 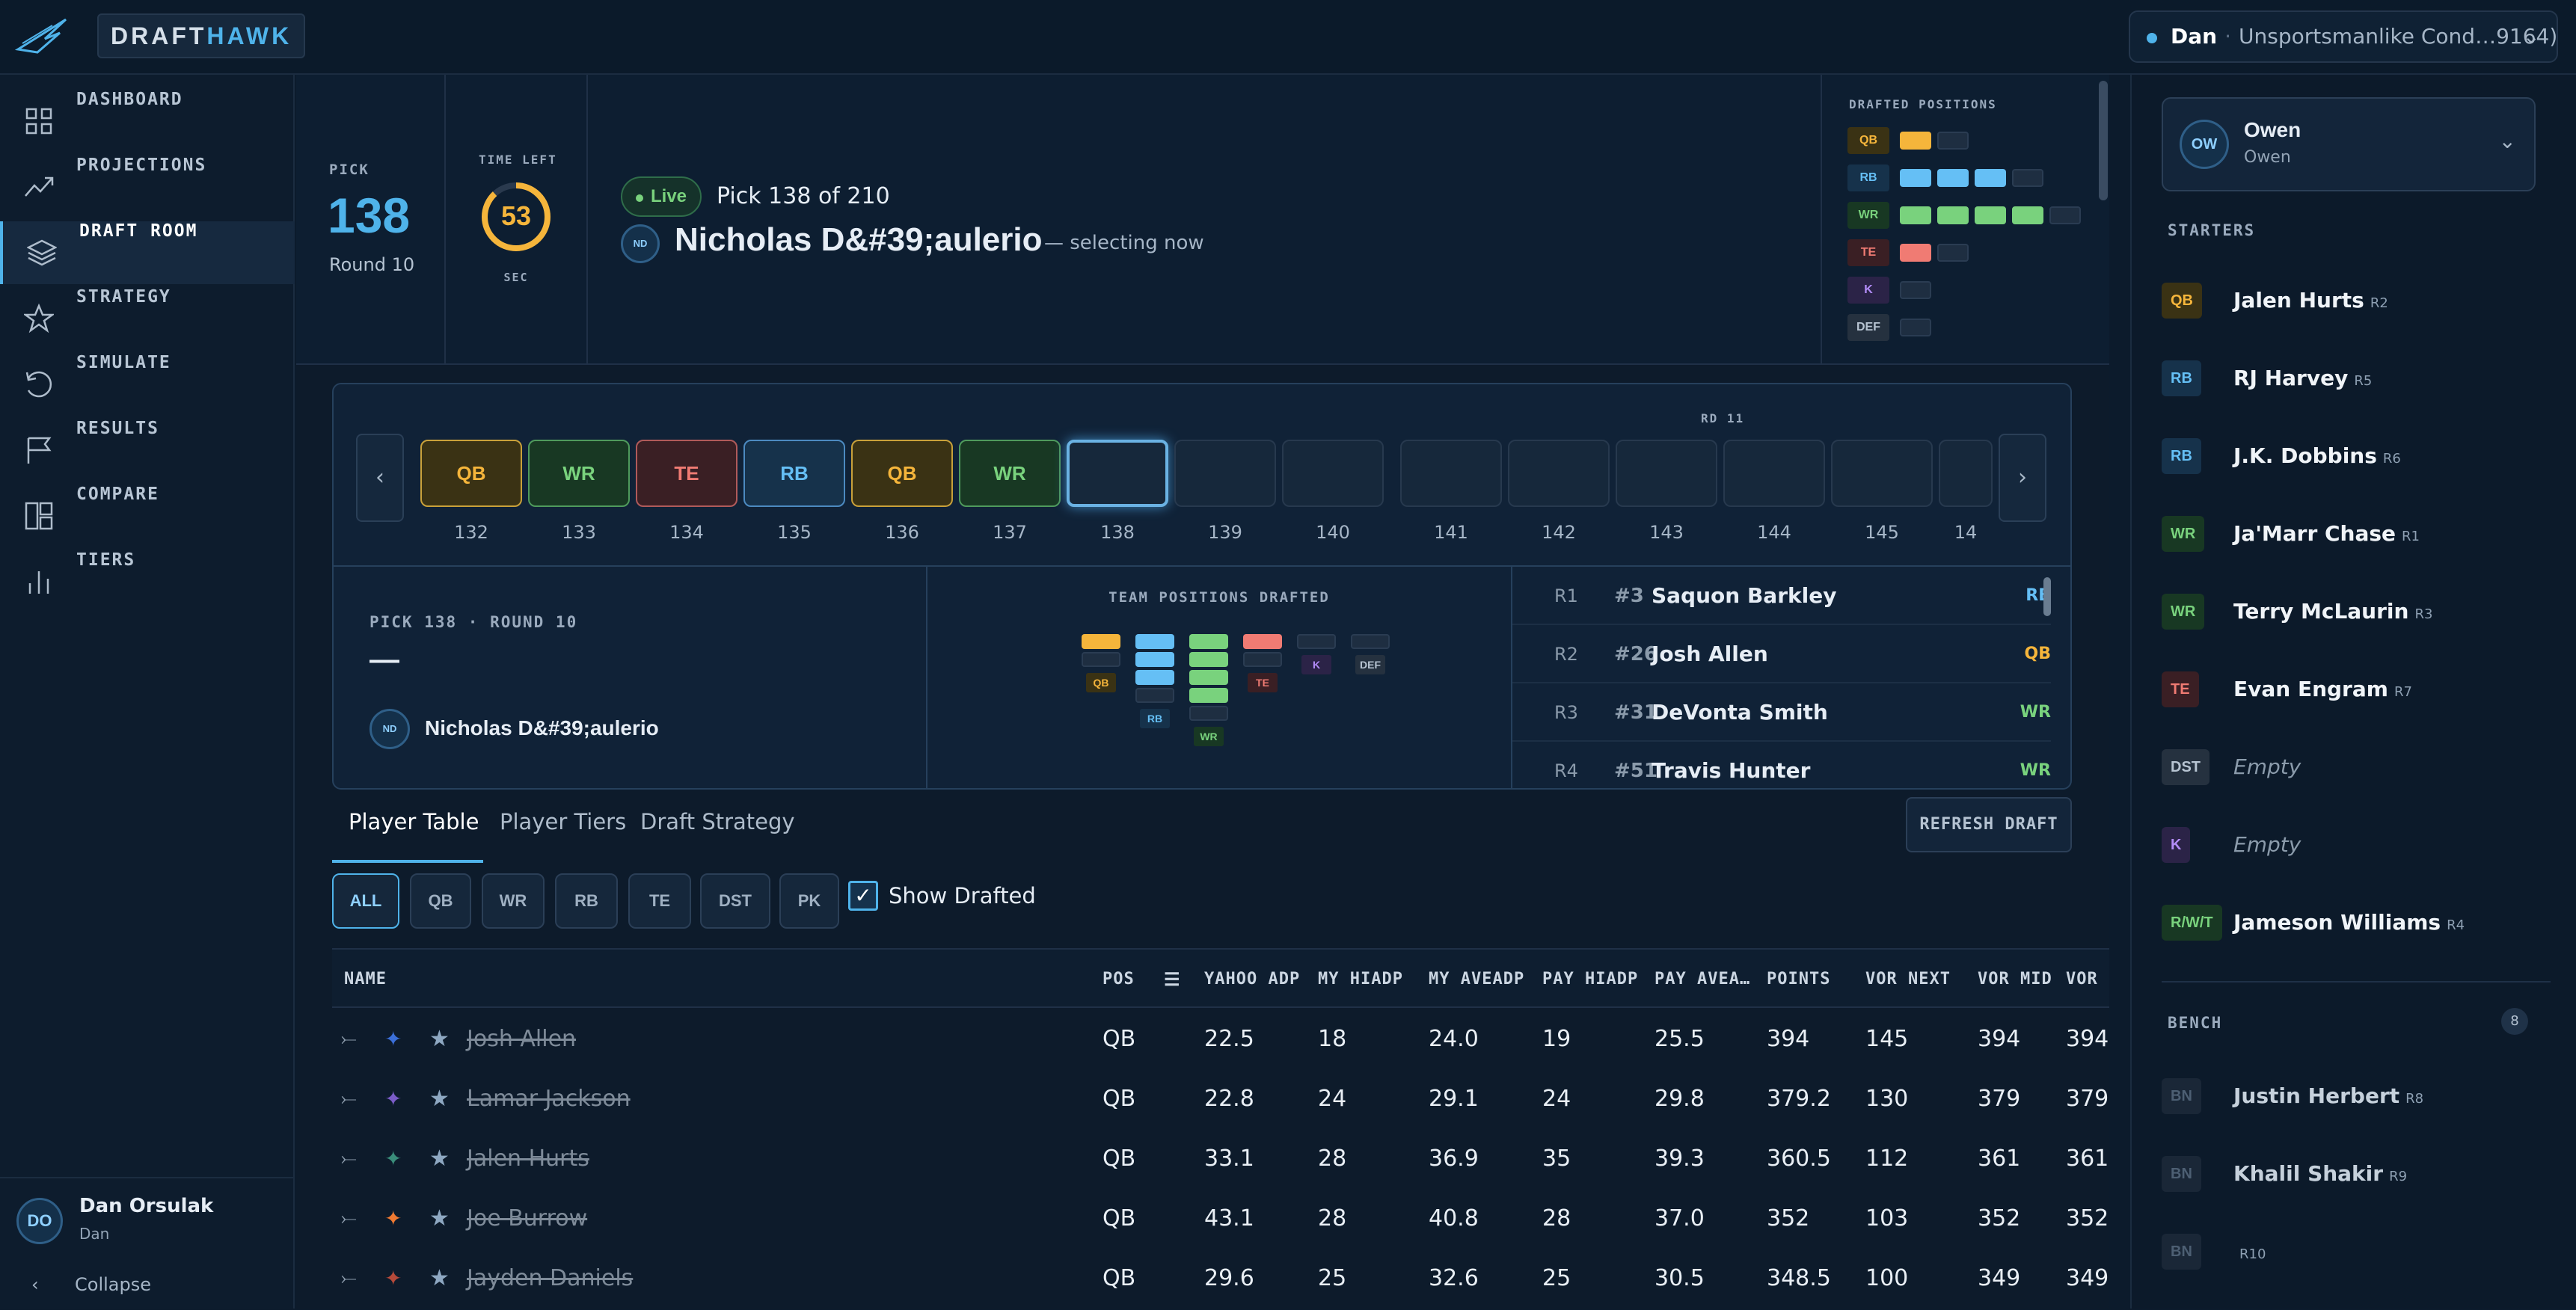 What do you see at coordinates (1454, 1218) in the screenshot?
I see `cell-aveadp: 40.8` at bounding box center [1454, 1218].